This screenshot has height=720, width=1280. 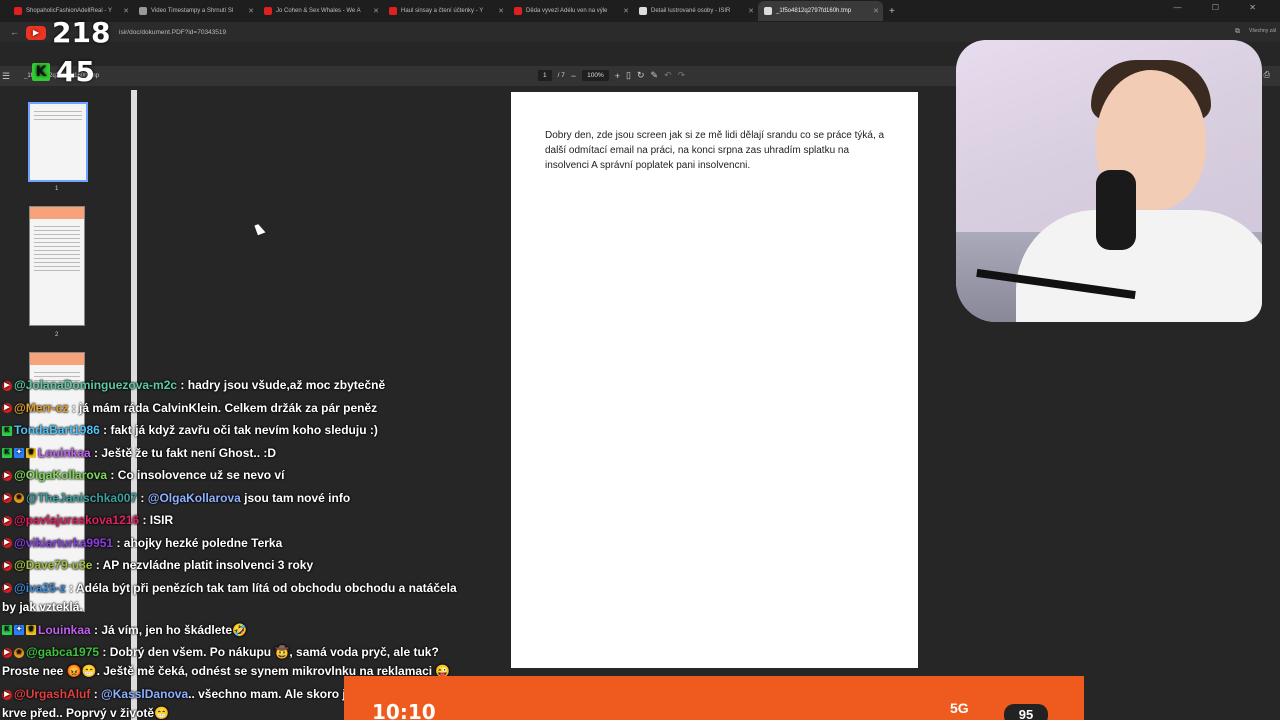 I want to click on tab-label: Jo Cohen & Sex Whales - We A, so click(x=318, y=11).